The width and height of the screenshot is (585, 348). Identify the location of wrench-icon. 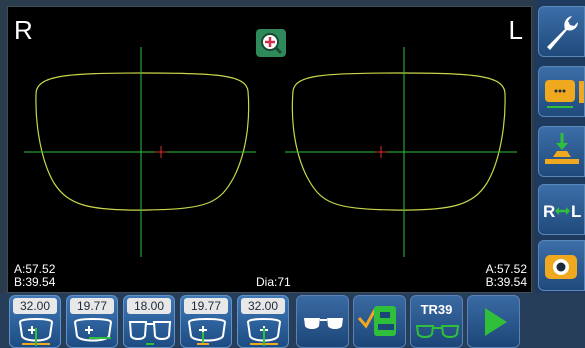
(562, 33).